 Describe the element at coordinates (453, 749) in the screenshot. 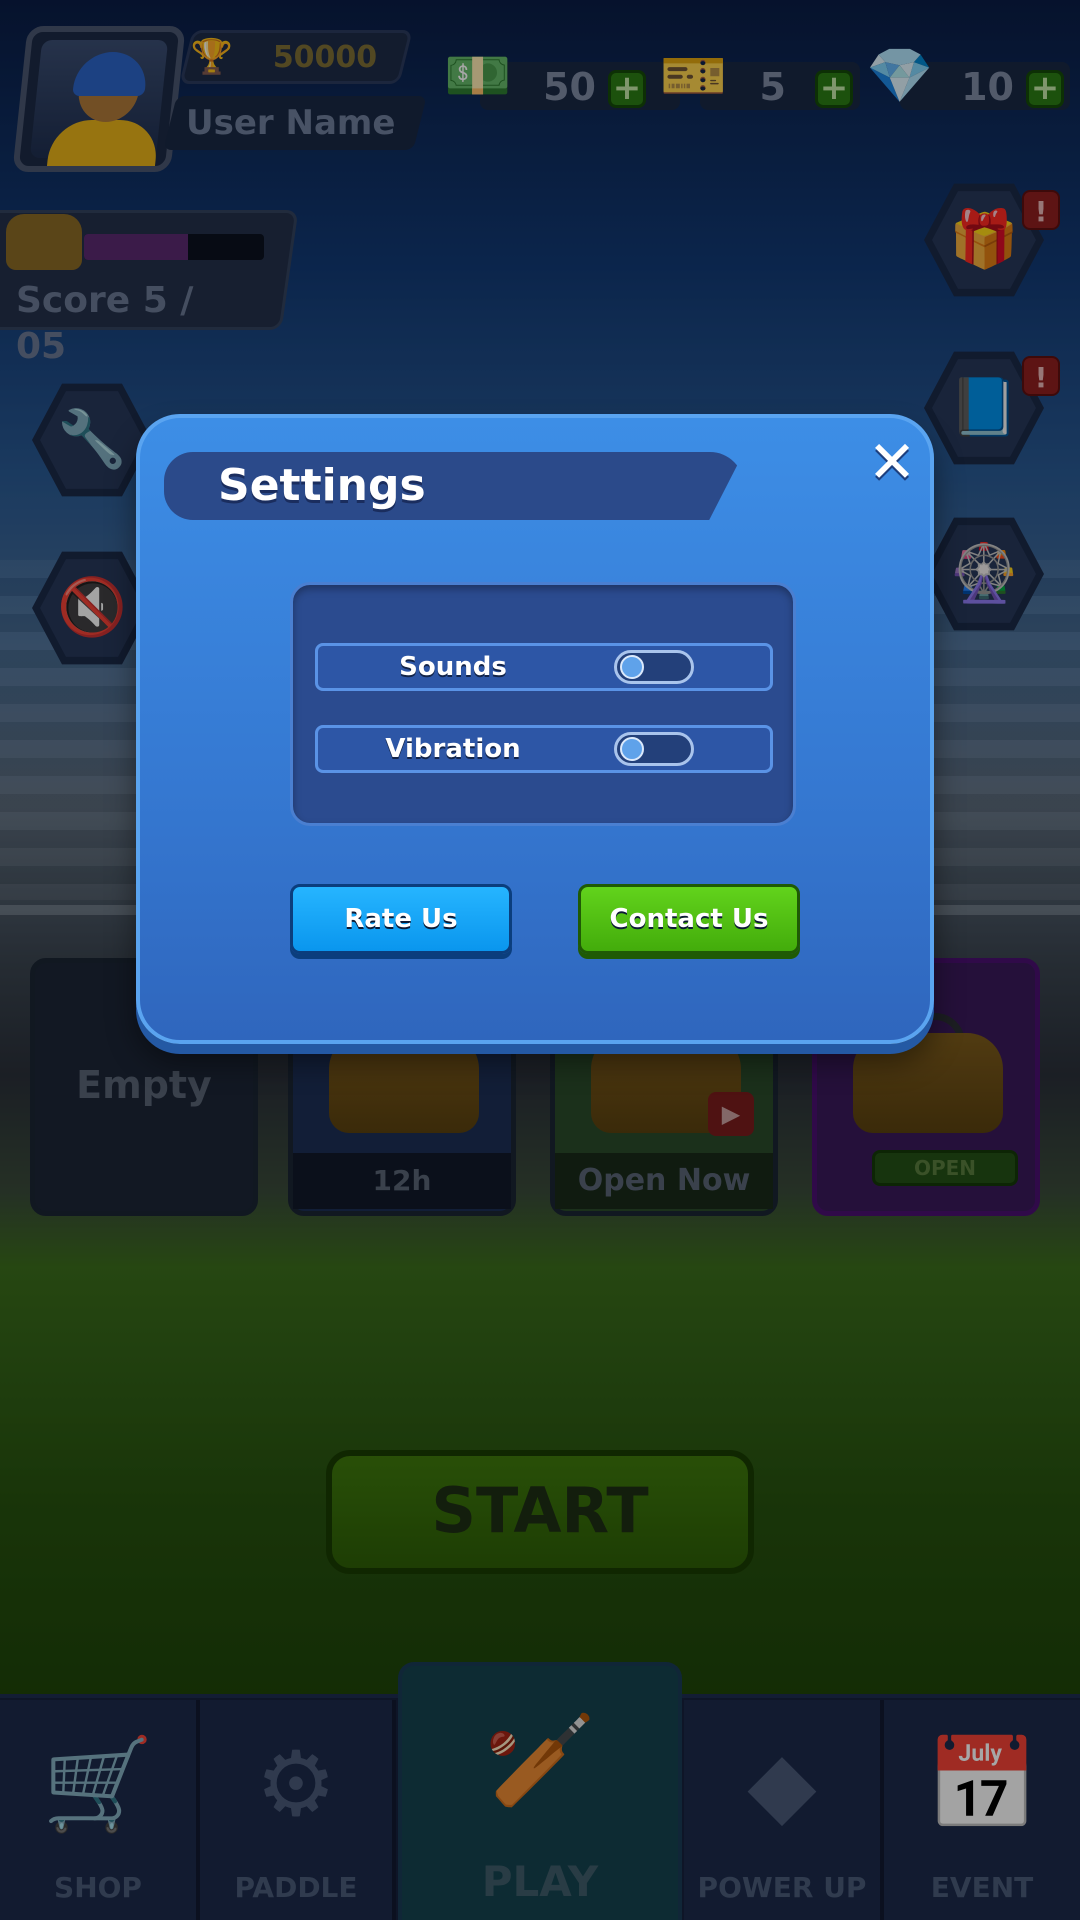

I see `vibration-label: Vibration` at that location.